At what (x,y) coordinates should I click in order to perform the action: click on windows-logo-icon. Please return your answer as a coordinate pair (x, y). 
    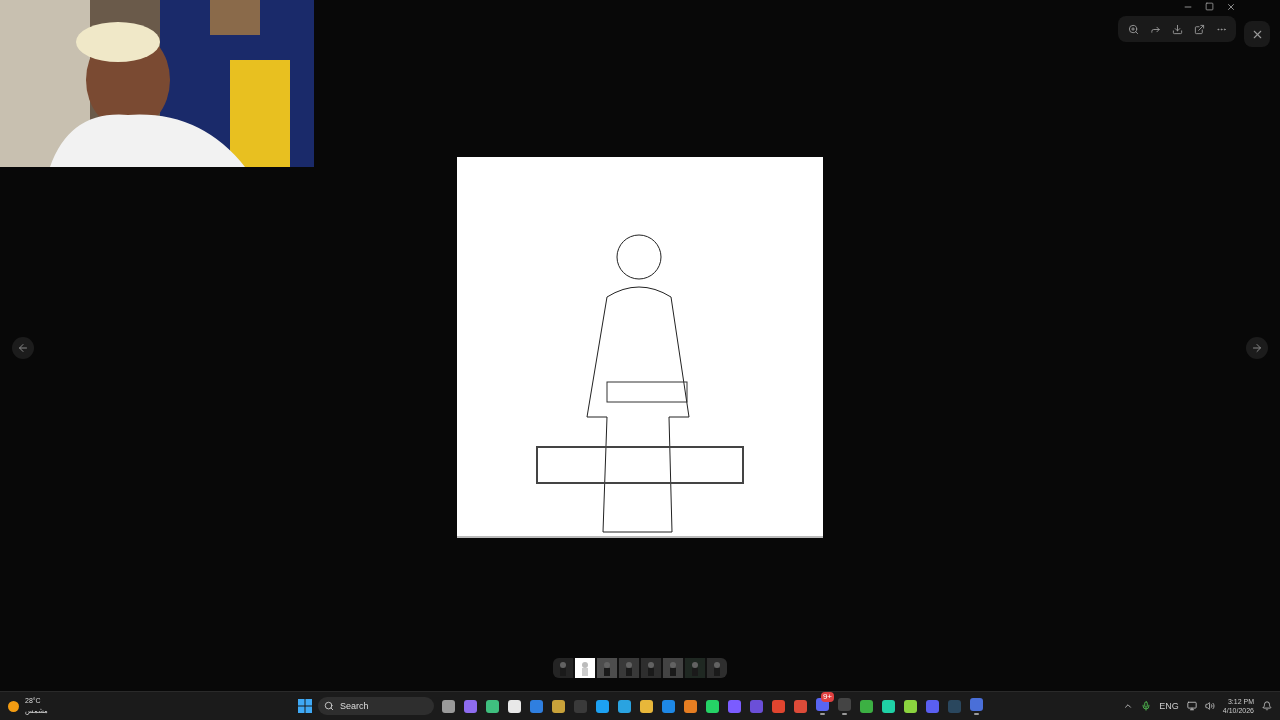
    Looking at the image, I should click on (305, 706).